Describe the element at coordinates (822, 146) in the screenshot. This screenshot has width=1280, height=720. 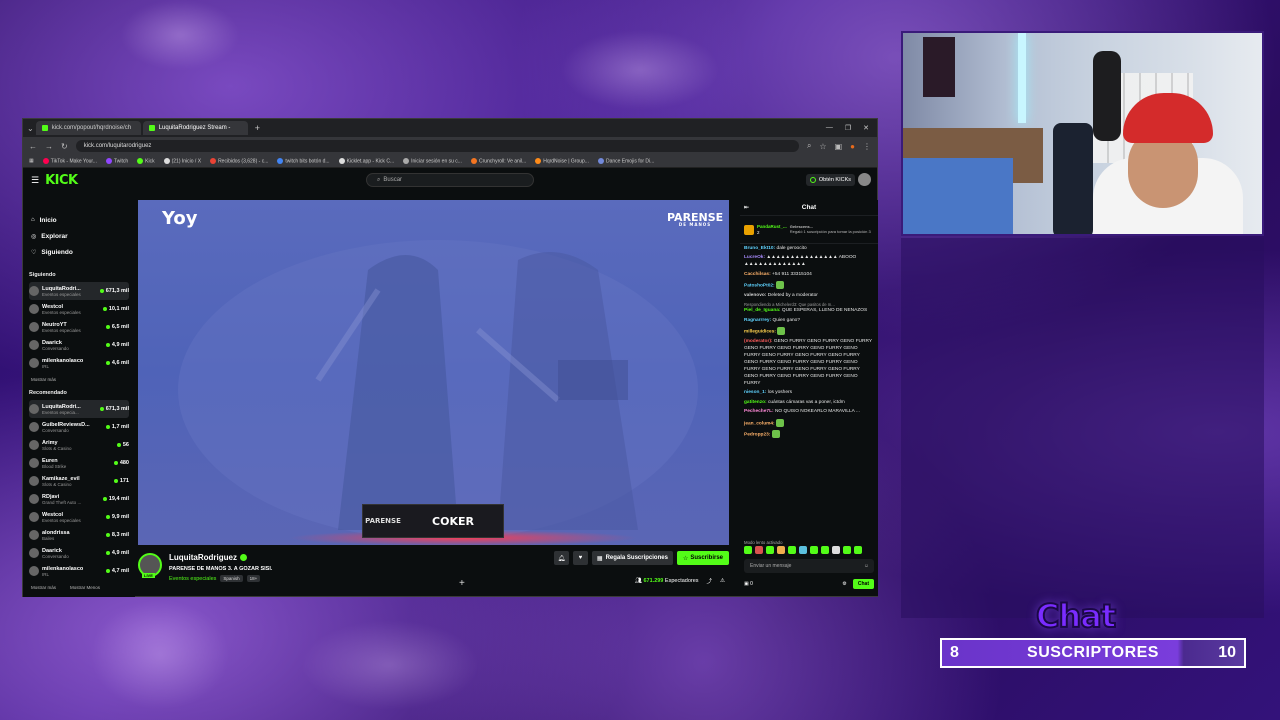
I see `bookmark-star-icon: ☆` at that location.